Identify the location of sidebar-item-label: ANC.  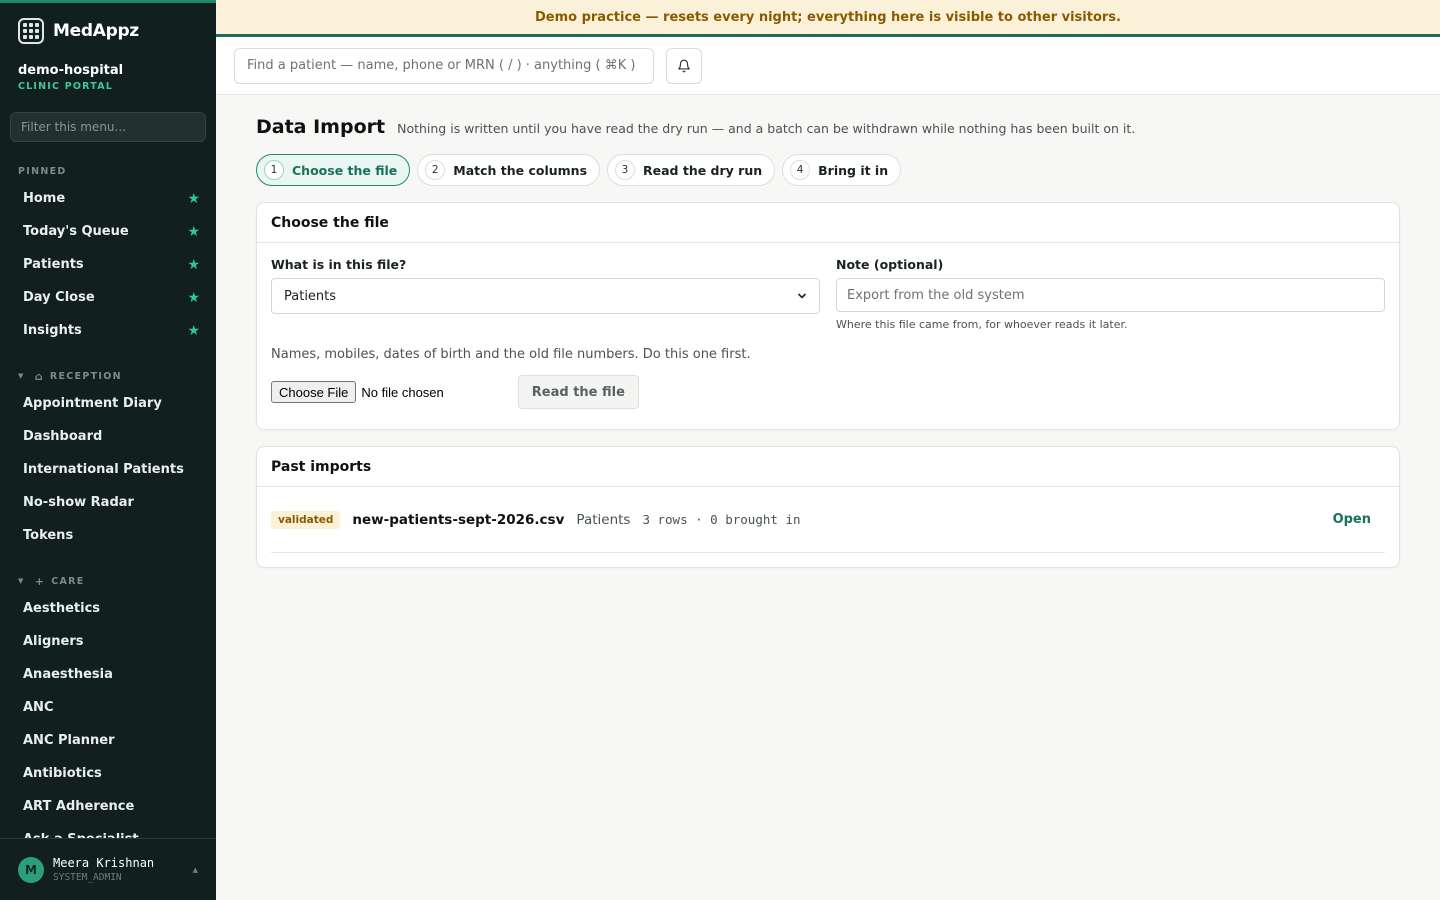
(38, 707).